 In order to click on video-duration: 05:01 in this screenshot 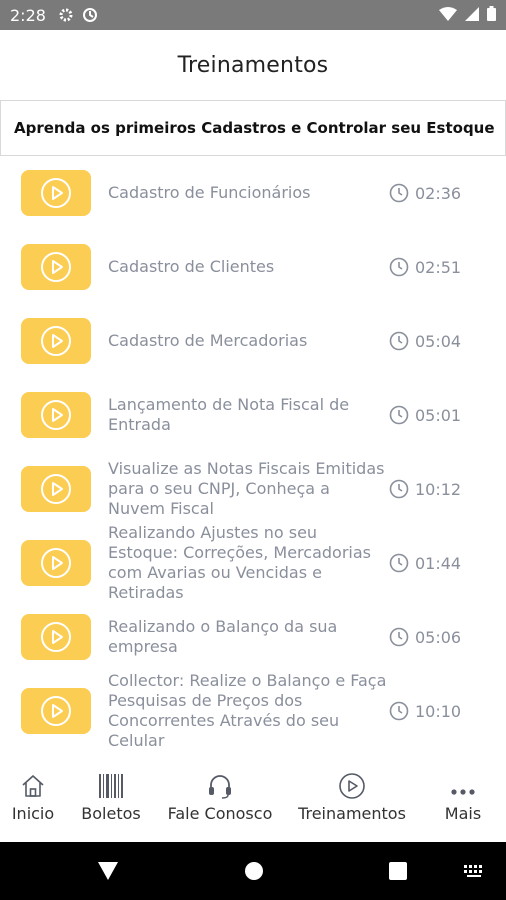, I will do `click(439, 415)`.